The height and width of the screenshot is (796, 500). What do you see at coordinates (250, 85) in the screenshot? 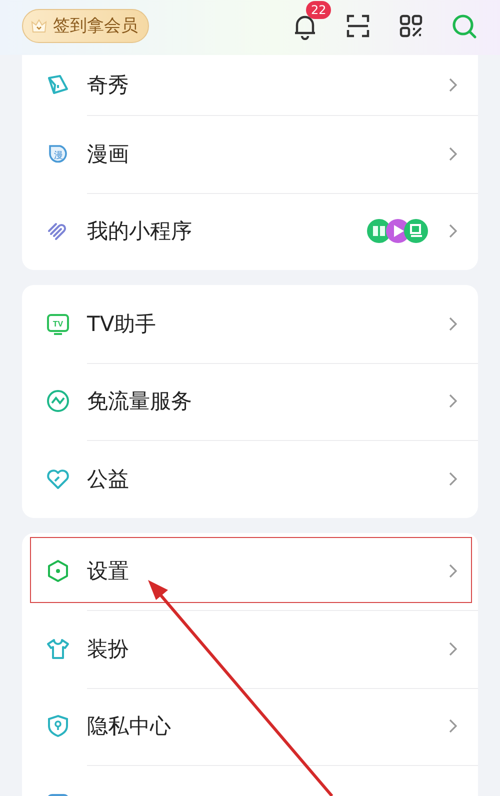
I see `menu-item: 奇秀` at bounding box center [250, 85].